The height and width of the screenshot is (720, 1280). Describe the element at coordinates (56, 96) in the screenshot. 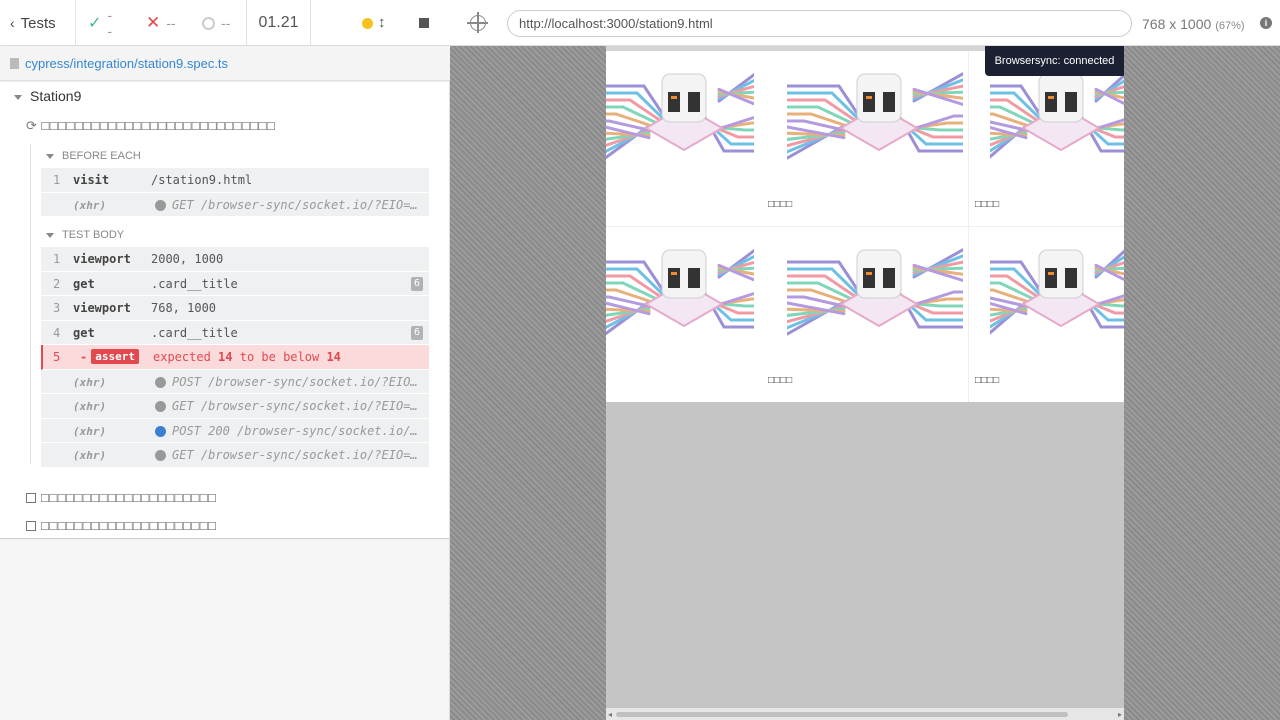

I see `suite-name: Station9` at that location.